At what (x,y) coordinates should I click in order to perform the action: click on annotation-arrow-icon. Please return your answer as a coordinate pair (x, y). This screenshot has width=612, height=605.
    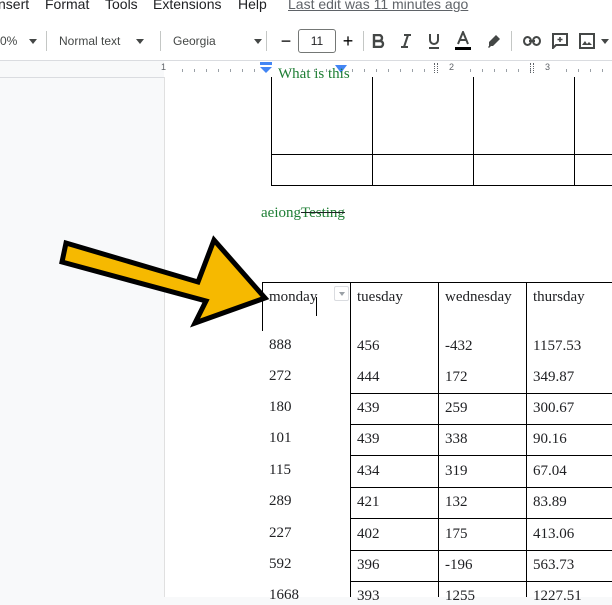
    Looking at the image, I should click on (164, 281).